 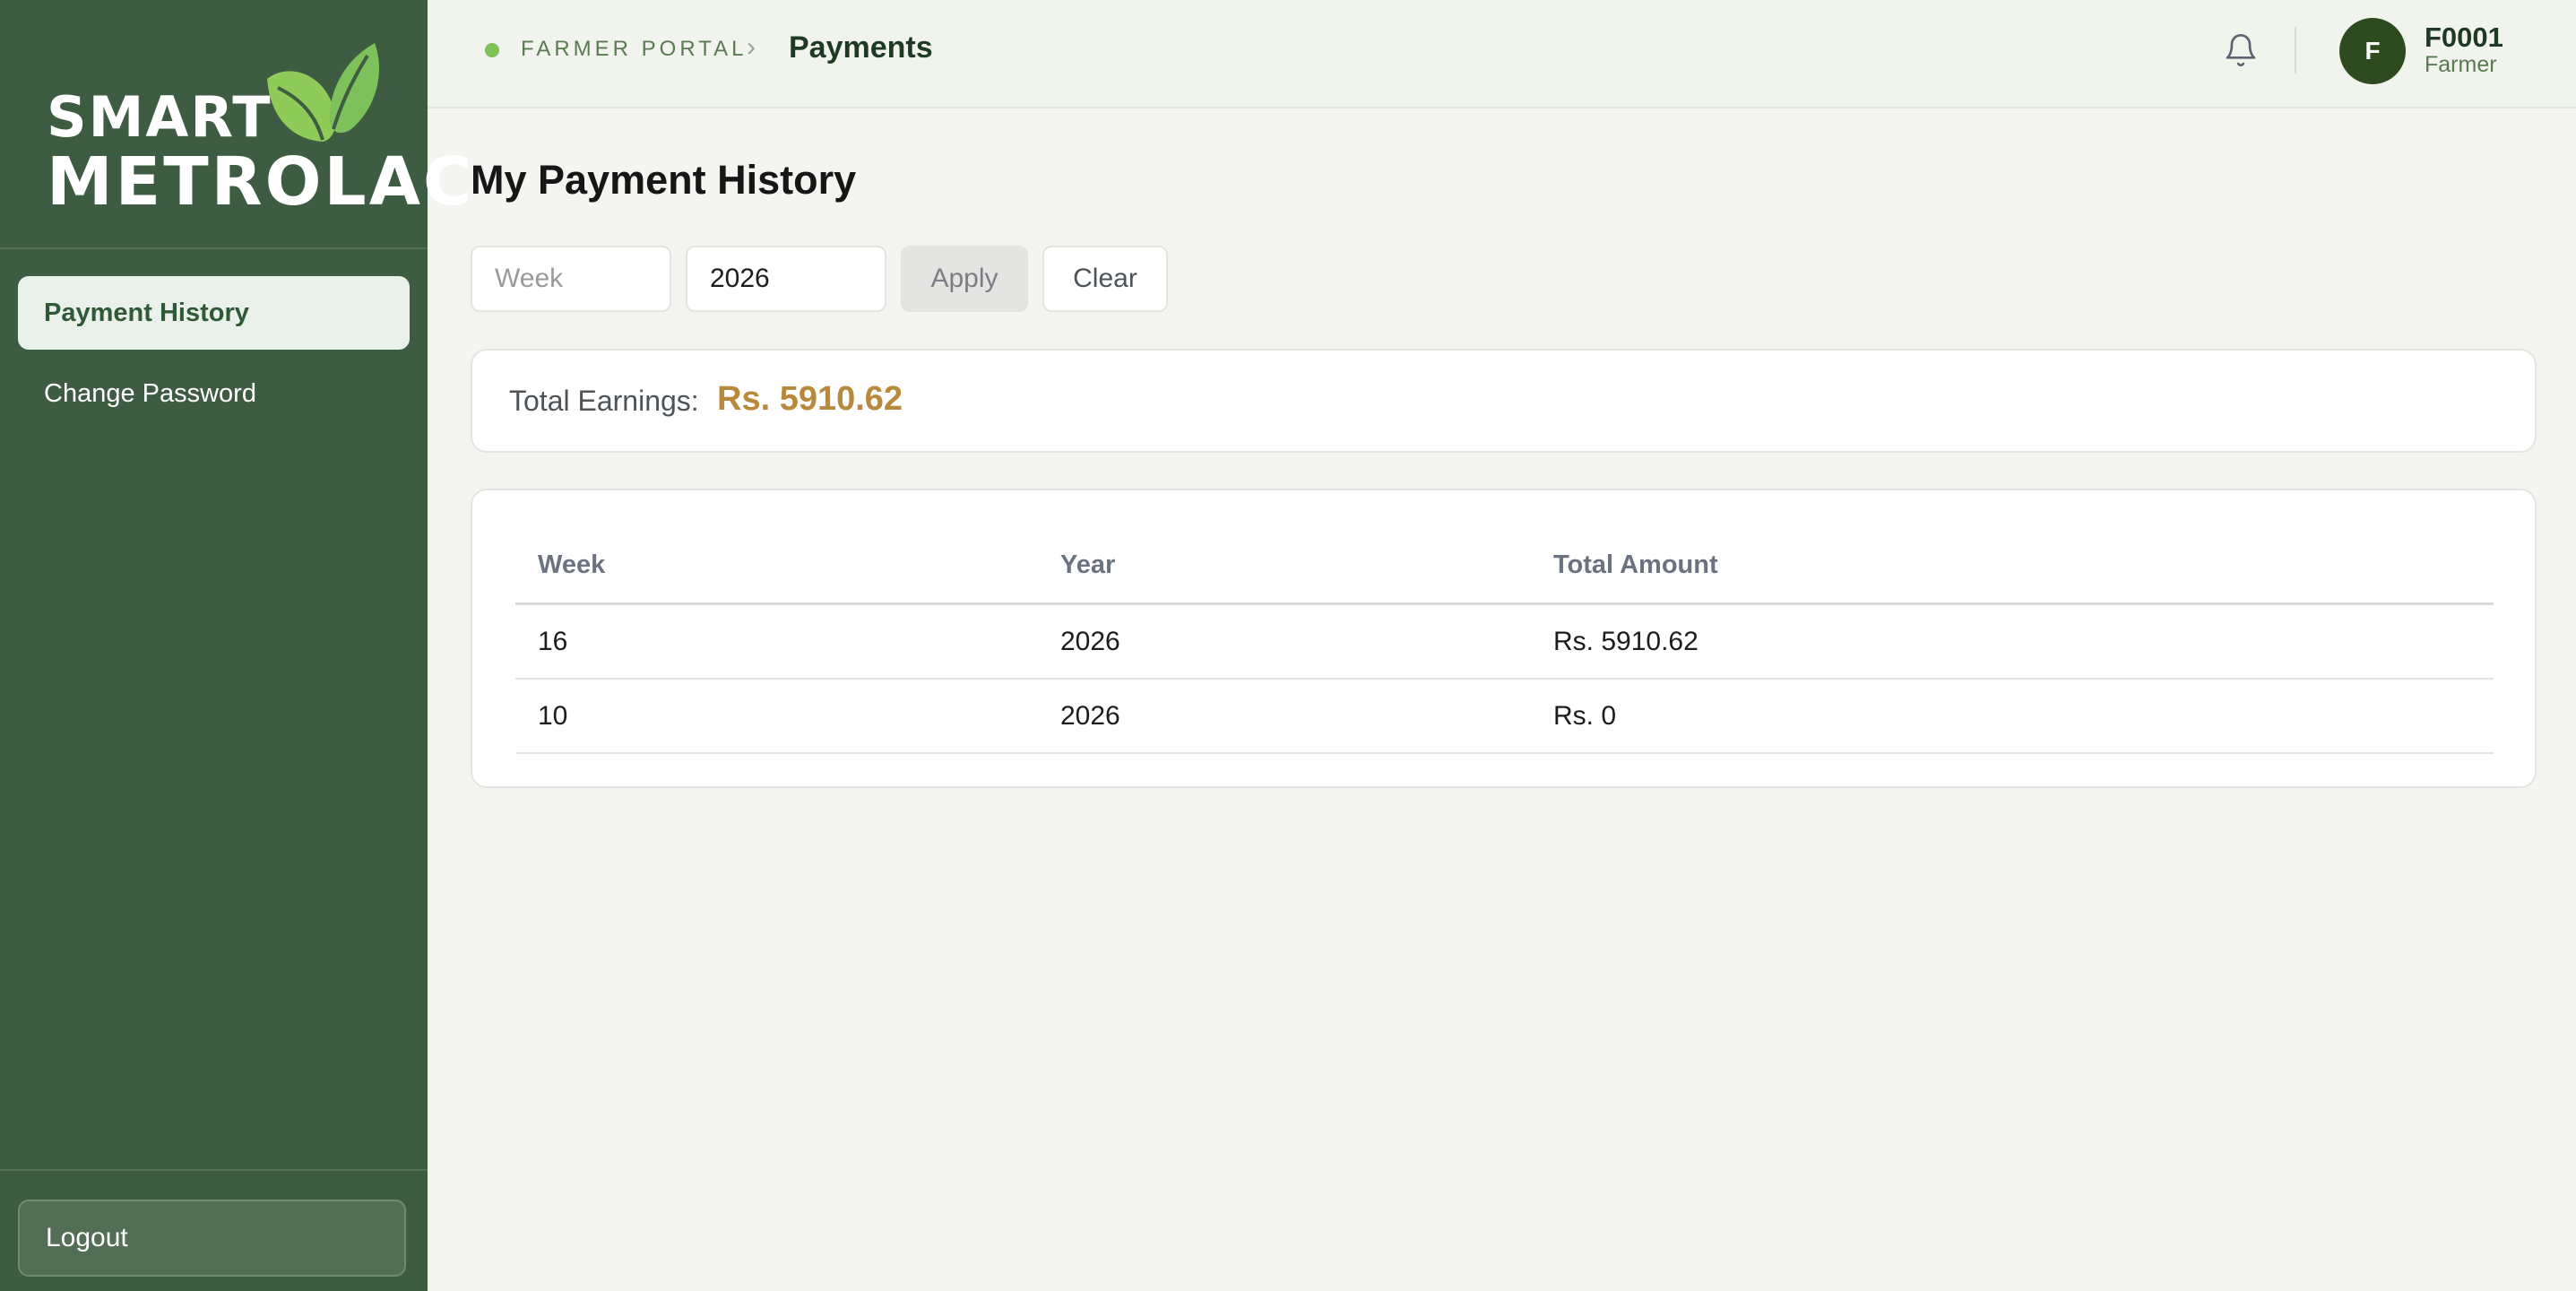 What do you see at coordinates (1504, 566) in the screenshot?
I see `table-header-row: Week Year Total Amount` at bounding box center [1504, 566].